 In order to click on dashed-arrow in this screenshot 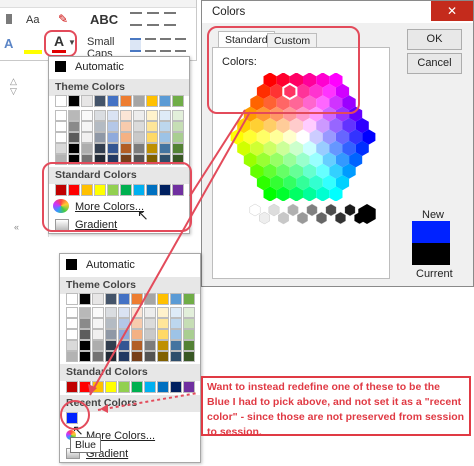, I will do `click(148, 401)`.